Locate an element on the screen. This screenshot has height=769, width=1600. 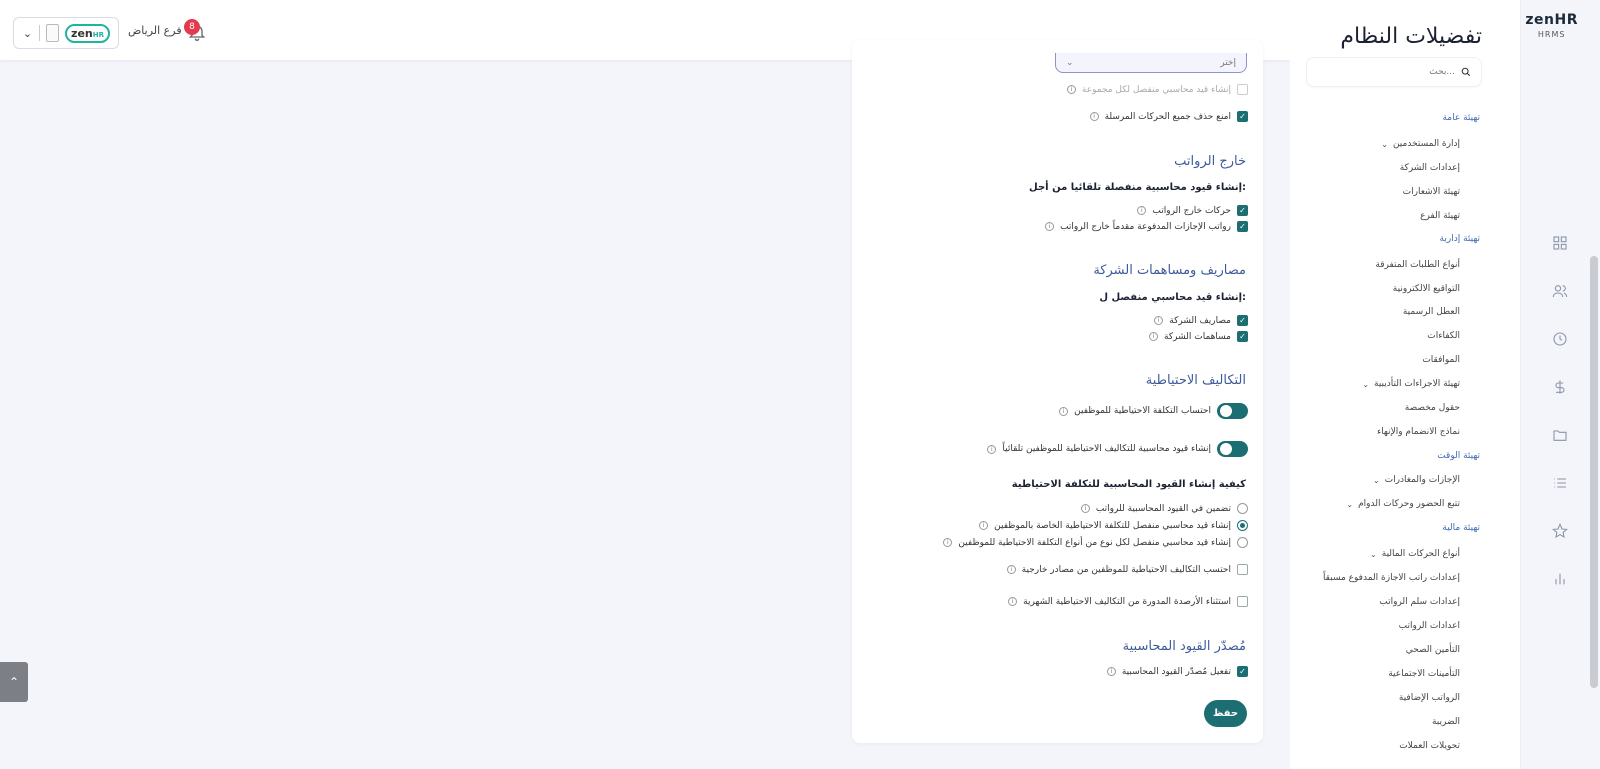
check-row: ✓ حركات خارج الرواتب i is located at coordinates (1192, 210).